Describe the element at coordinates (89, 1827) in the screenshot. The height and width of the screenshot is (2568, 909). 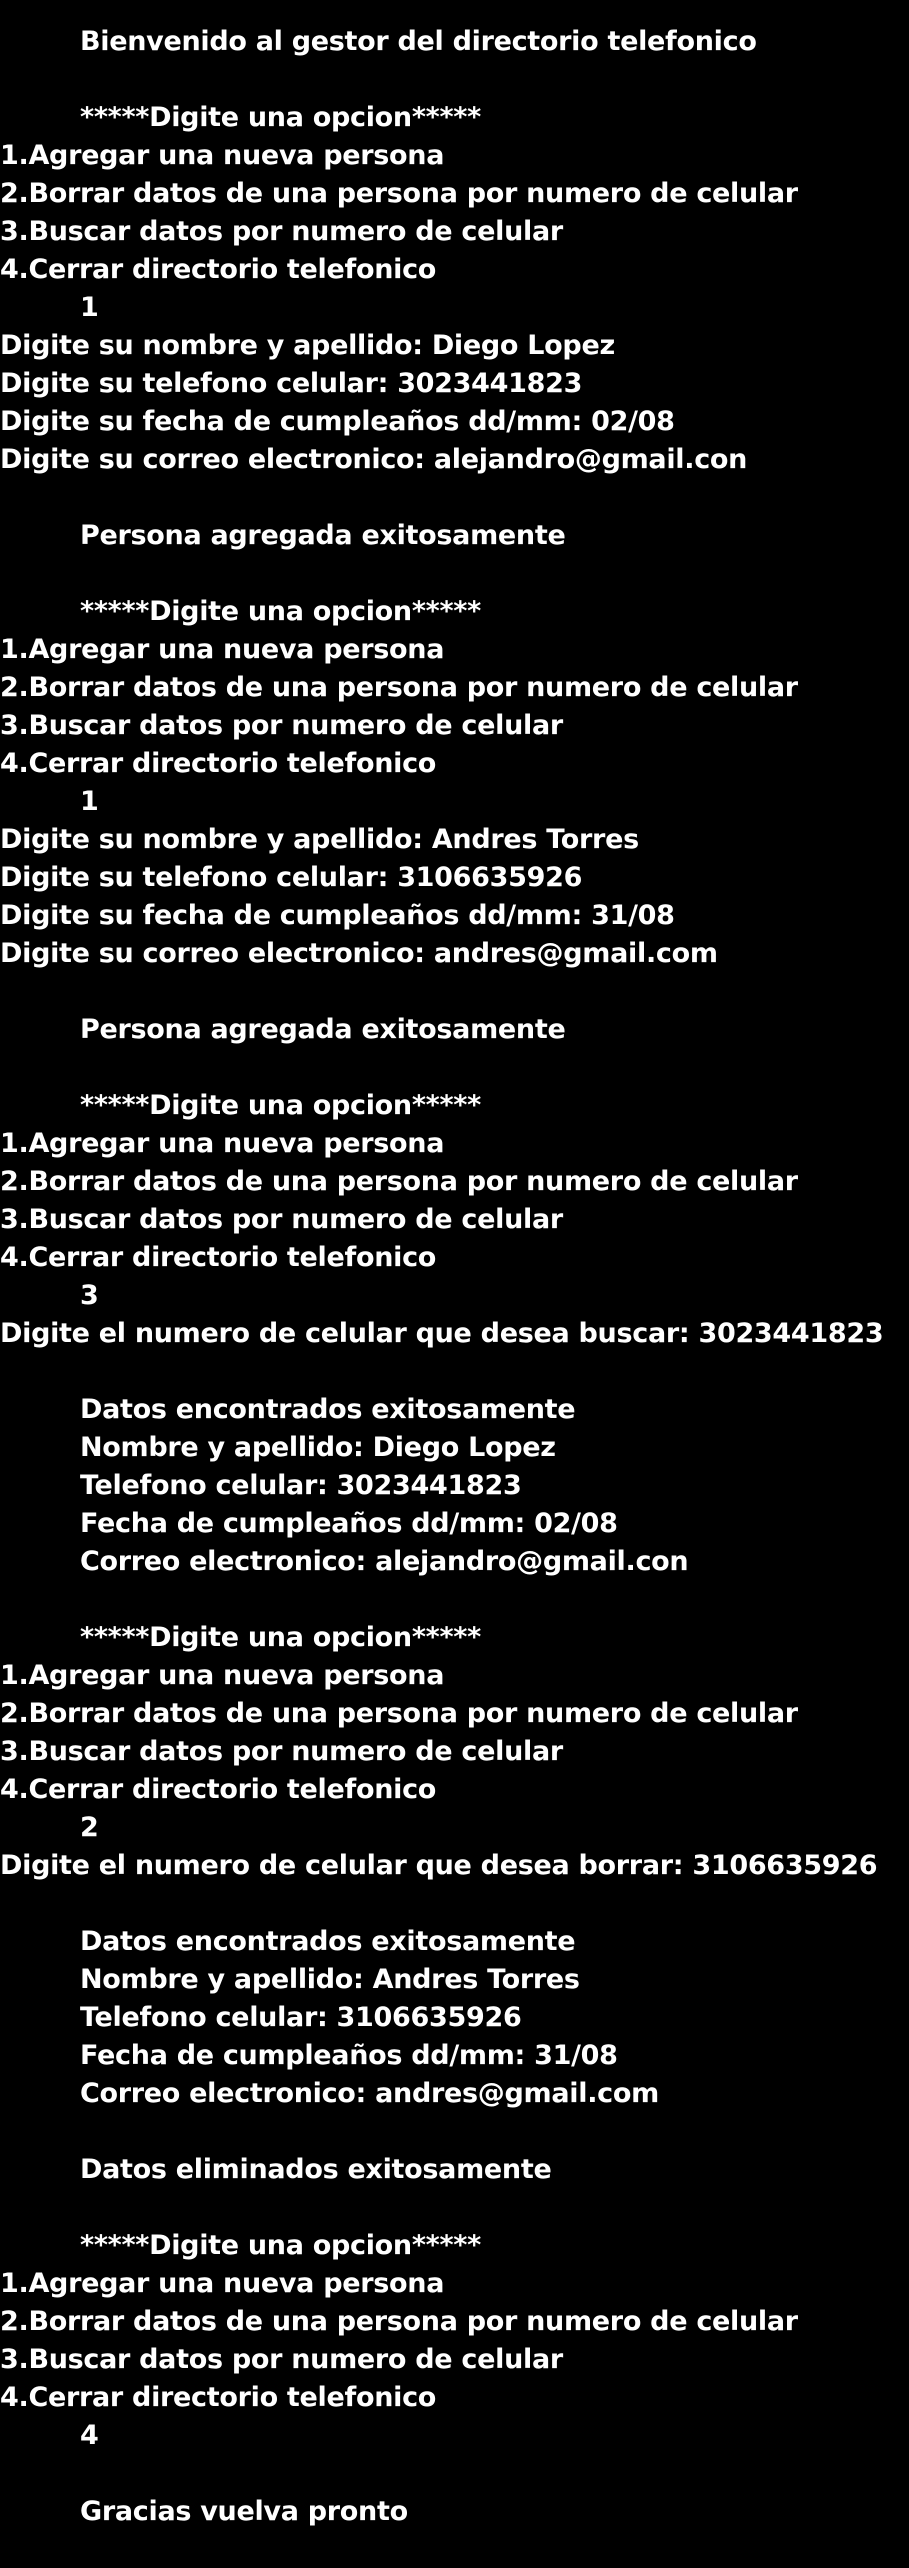
I see `console-line: 2` at that location.